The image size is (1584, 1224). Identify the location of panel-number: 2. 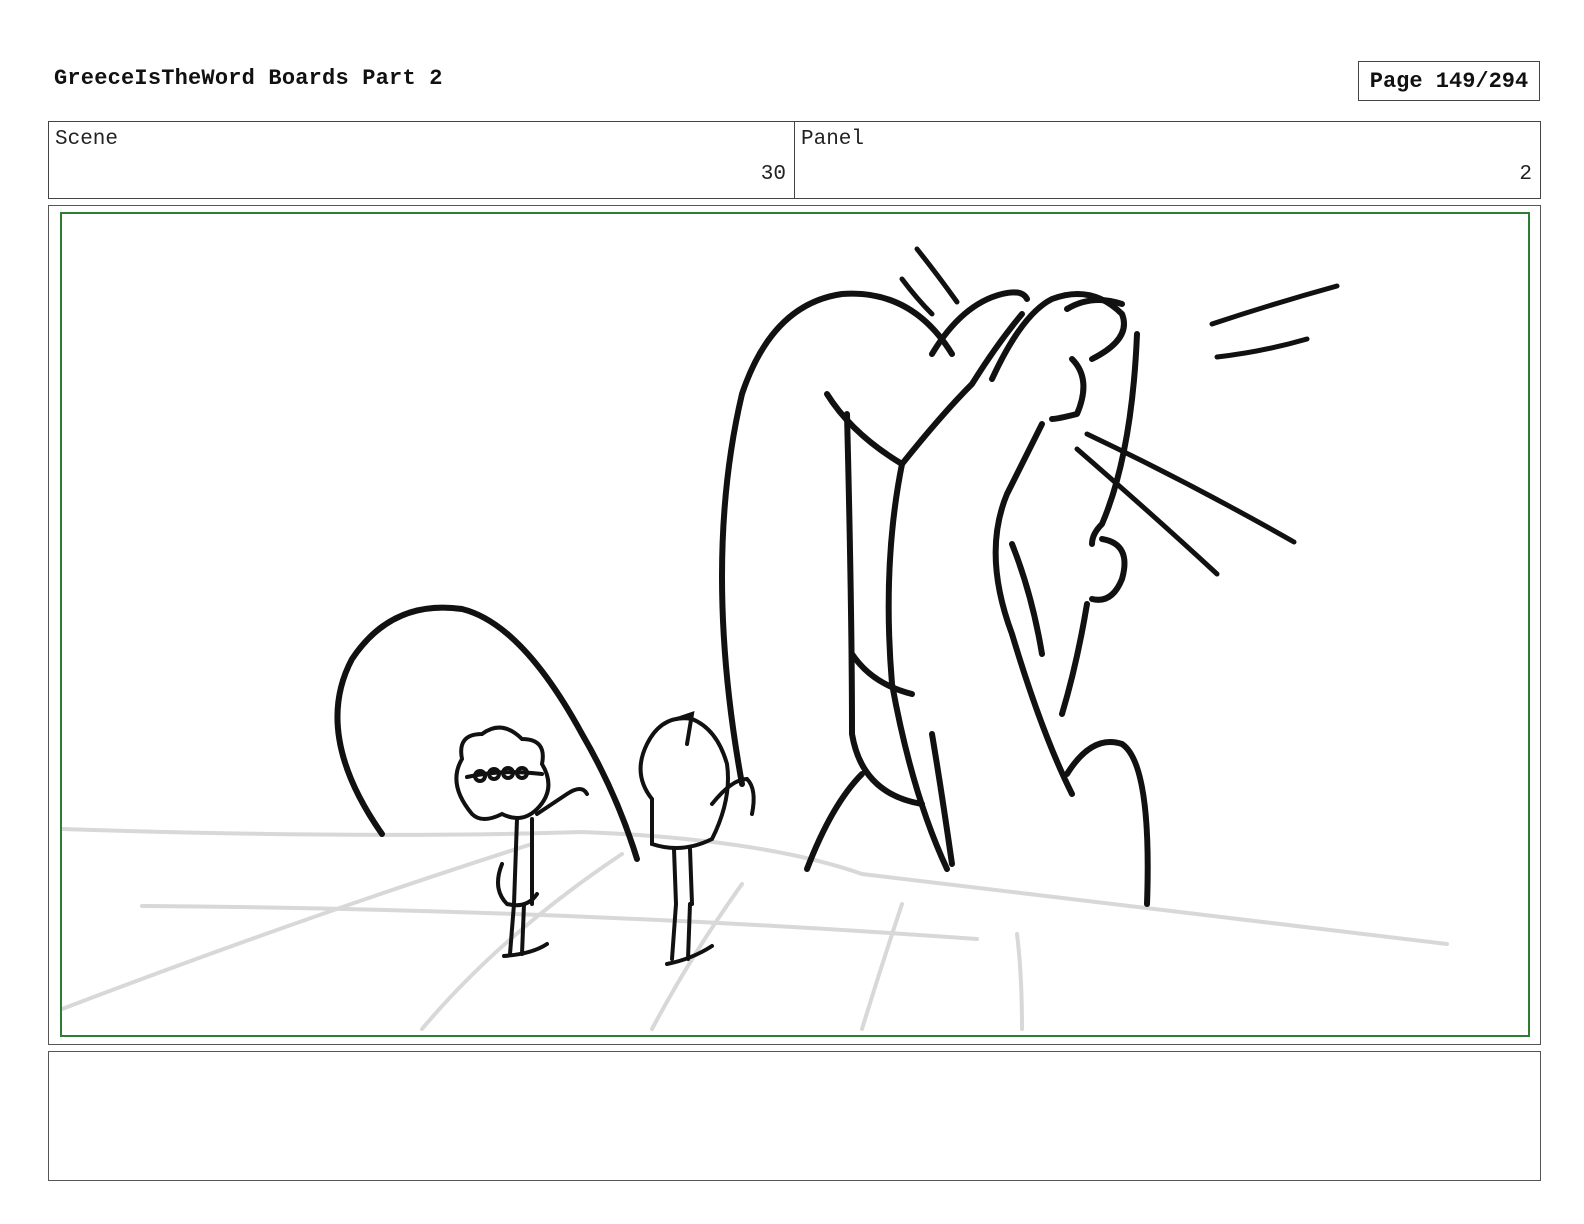
(1525, 174).